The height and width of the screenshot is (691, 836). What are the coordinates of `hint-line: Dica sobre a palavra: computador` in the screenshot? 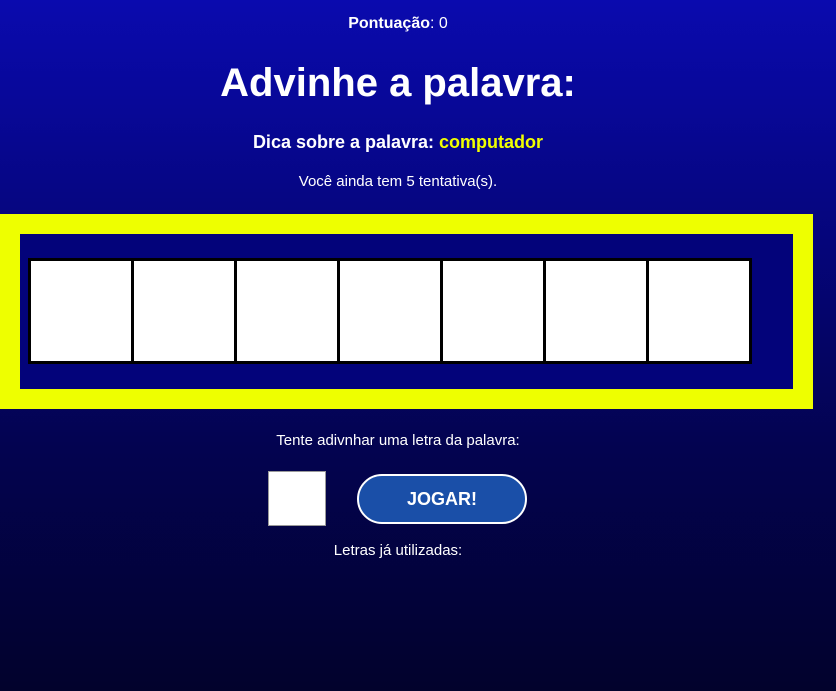 It's located at (398, 142).